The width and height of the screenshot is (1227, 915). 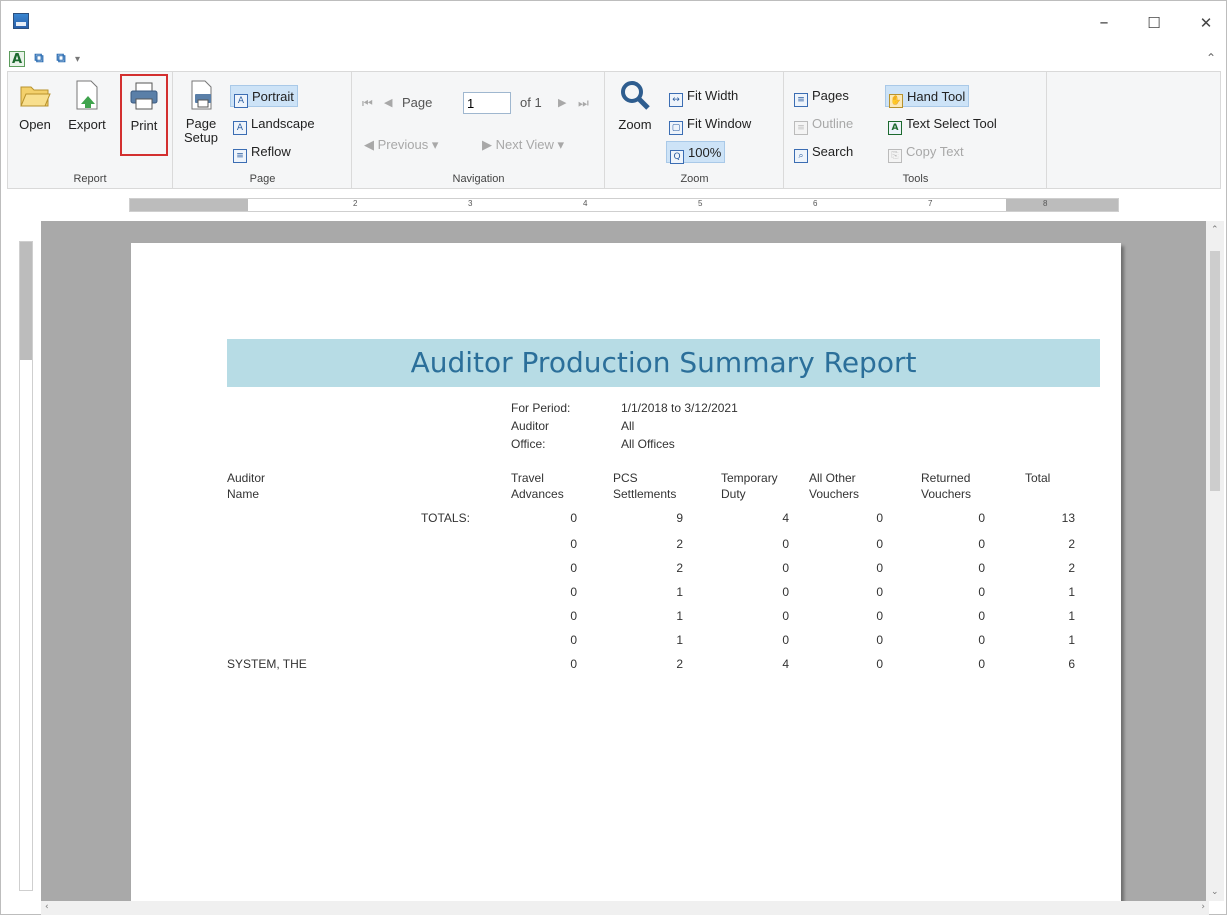 What do you see at coordinates (1215, 371) in the screenshot?
I see `vertical-scroll-thumb` at bounding box center [1215, 371].